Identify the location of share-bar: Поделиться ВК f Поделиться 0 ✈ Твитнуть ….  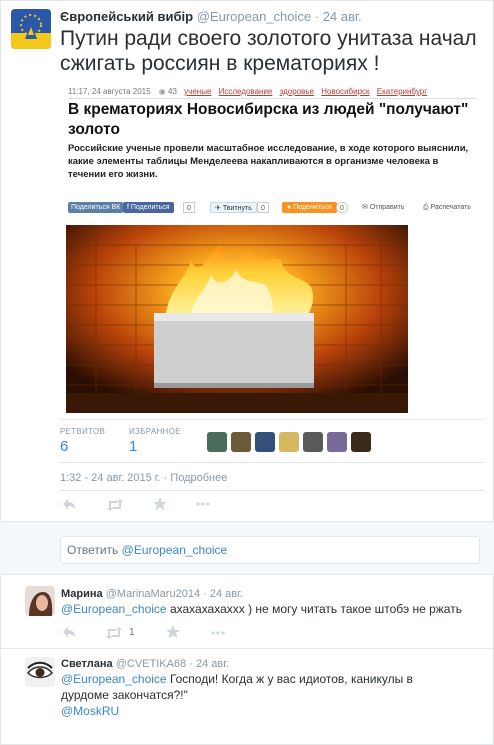
(273, 209).